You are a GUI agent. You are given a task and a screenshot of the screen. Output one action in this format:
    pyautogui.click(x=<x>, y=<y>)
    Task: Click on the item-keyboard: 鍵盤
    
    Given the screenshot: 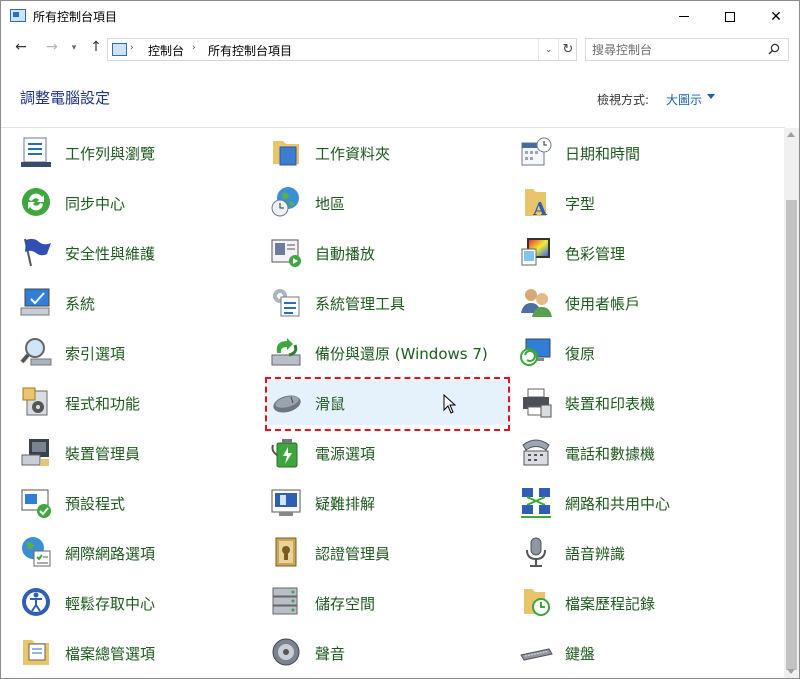 What is the action you would take?
    pyautogui.click(x=638, y=652)
    